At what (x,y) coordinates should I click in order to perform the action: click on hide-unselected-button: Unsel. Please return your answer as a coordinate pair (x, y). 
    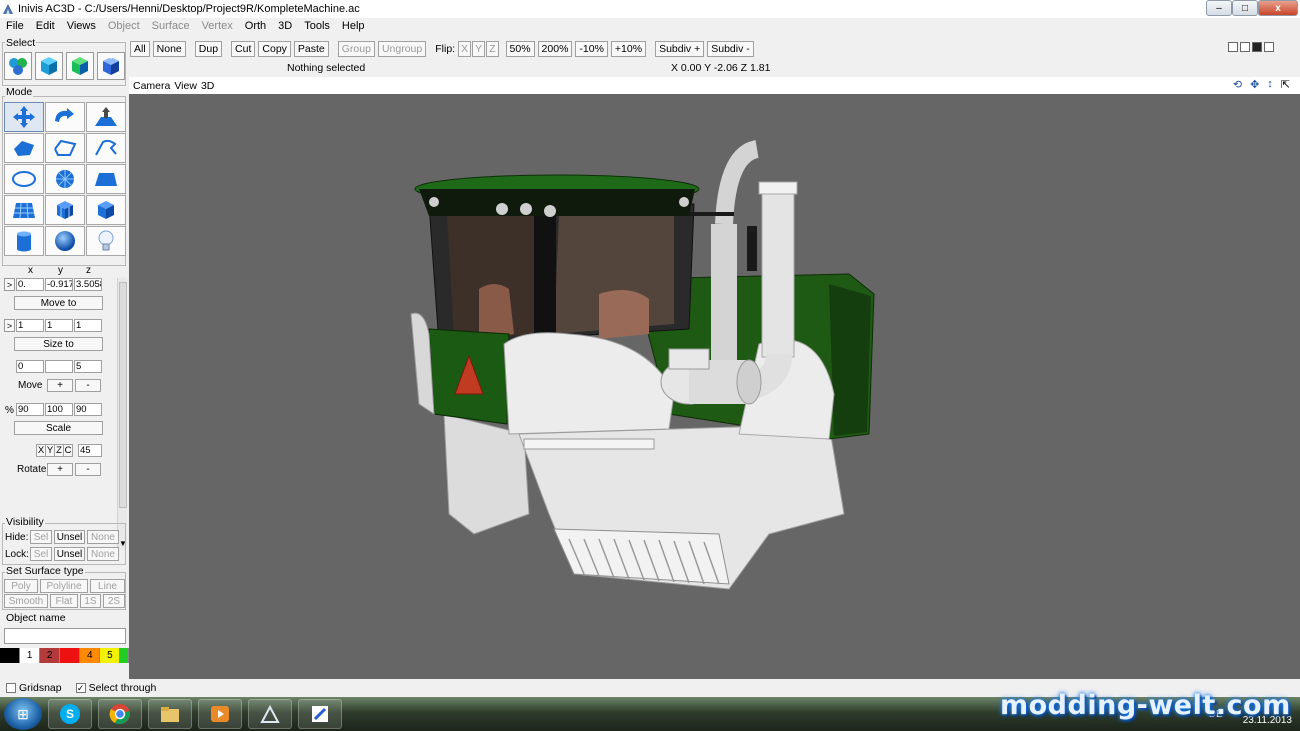
    Looking at the image, I should click on (69, 537).